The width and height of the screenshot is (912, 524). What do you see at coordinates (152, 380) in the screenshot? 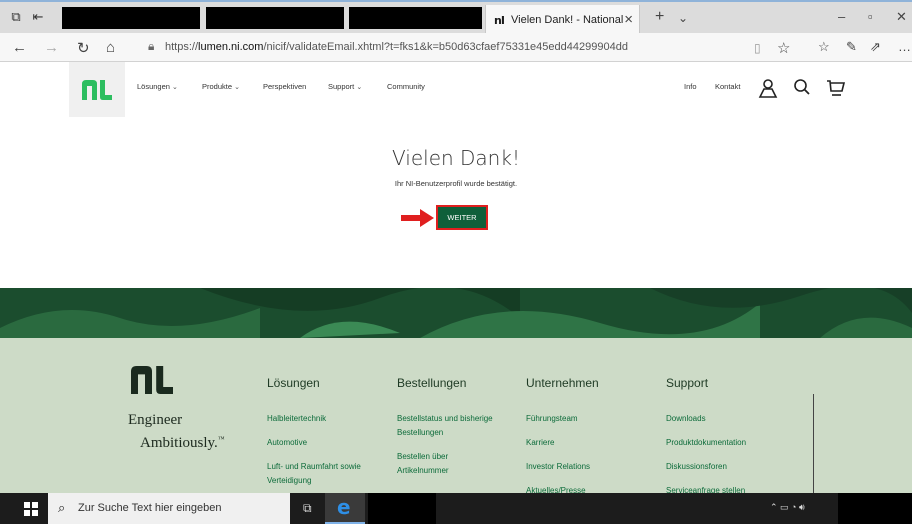
I see `ni-footer-logo` at bounding box center [152, 380].